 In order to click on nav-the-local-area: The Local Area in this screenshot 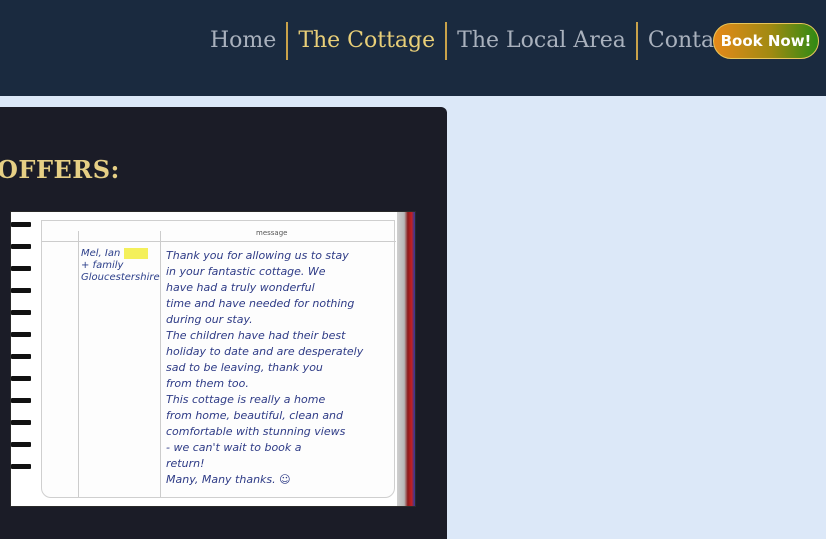, I will do `click(541, 41)`.